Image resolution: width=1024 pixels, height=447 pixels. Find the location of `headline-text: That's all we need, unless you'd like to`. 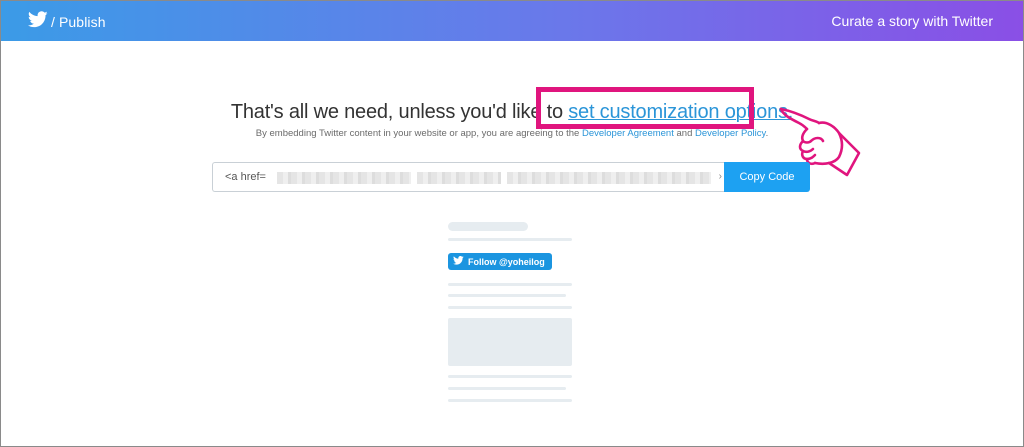

headline-text: That's all we need, unless you'd like to is located at coordinates (399, 112).